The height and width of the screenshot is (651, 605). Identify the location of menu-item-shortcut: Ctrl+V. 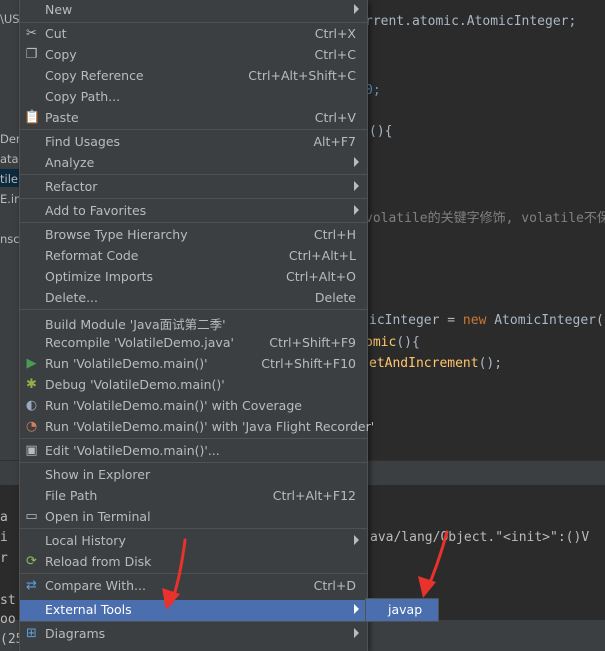
(335, 117).